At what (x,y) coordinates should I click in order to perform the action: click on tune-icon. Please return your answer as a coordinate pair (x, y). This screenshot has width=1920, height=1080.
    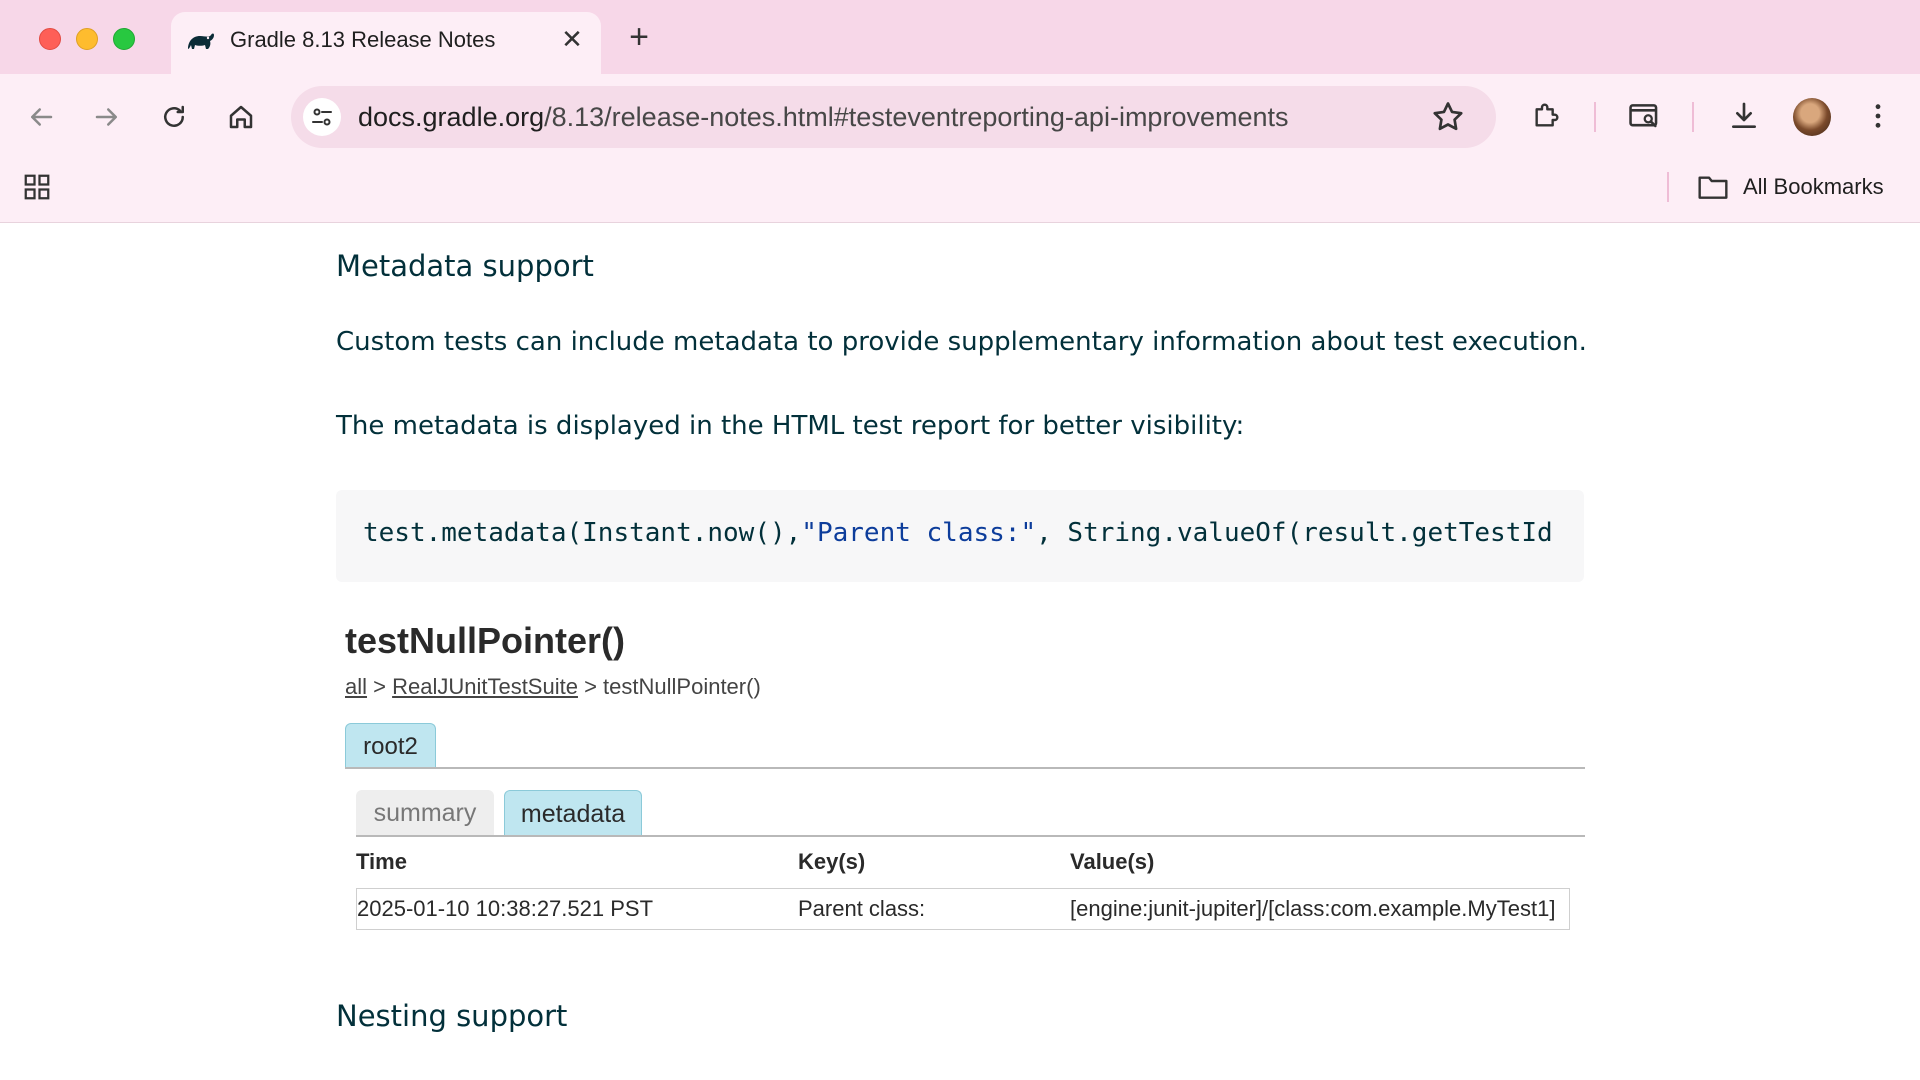
    Looking at the image, I should click on (322, 117).